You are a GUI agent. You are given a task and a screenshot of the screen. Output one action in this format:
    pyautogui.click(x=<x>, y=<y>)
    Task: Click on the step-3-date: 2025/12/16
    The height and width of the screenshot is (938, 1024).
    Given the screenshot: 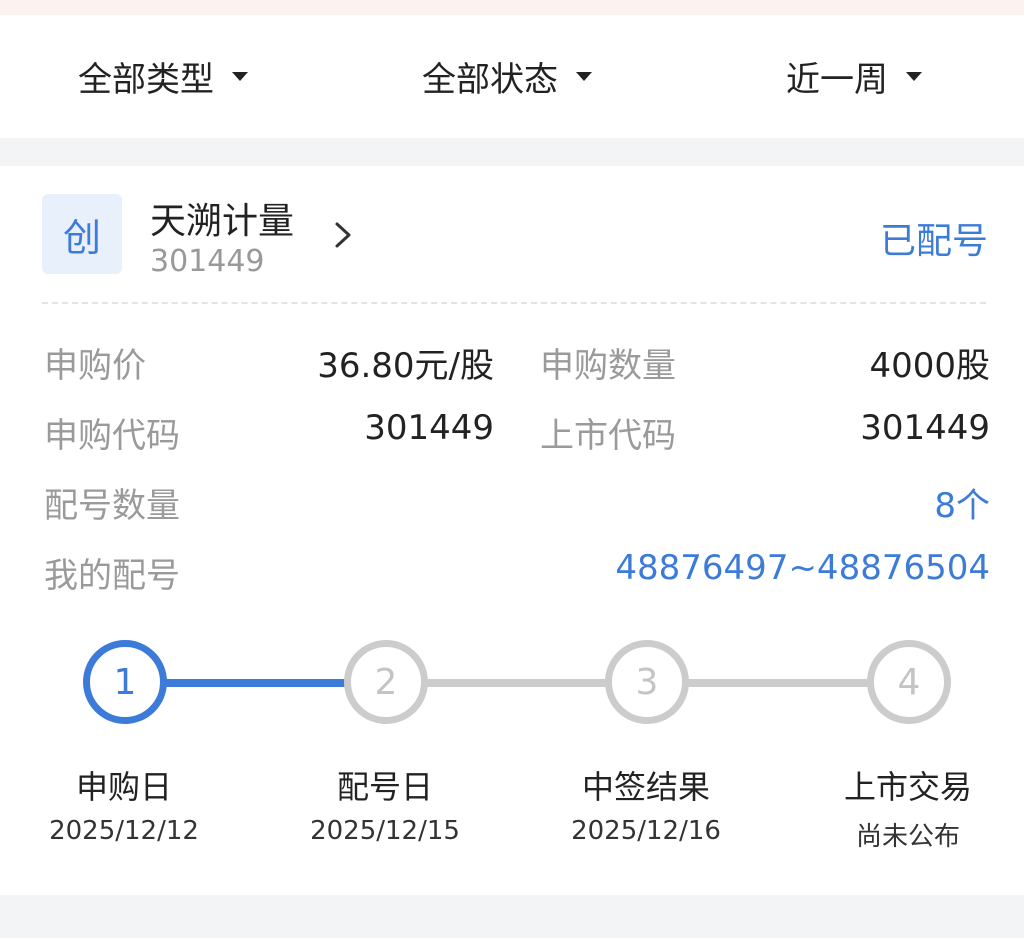 What is the action you would take?
    pyautogui.click(x=646, y=831)
    